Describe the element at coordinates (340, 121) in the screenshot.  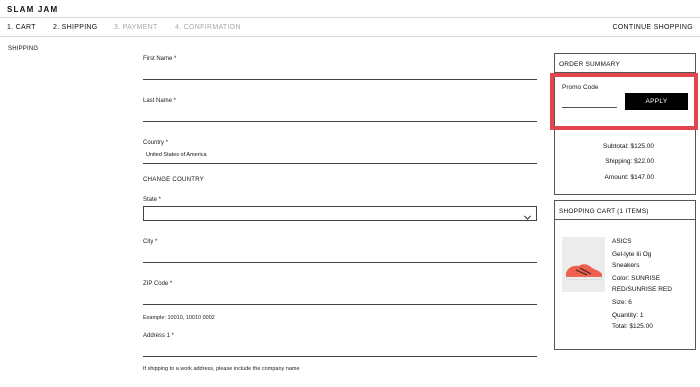
I see `last-name-input` at that location.